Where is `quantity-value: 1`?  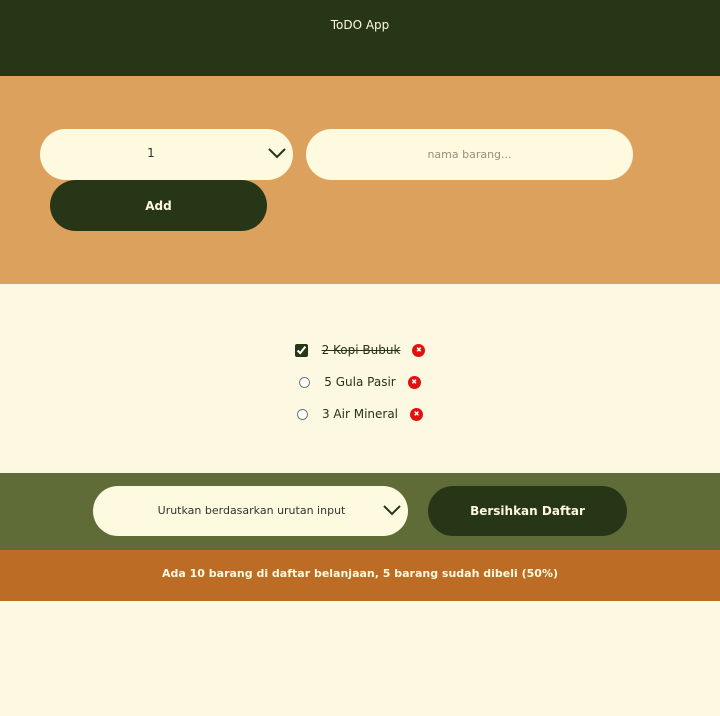
quantity-value: 1 is located at coordinates (151, 153).